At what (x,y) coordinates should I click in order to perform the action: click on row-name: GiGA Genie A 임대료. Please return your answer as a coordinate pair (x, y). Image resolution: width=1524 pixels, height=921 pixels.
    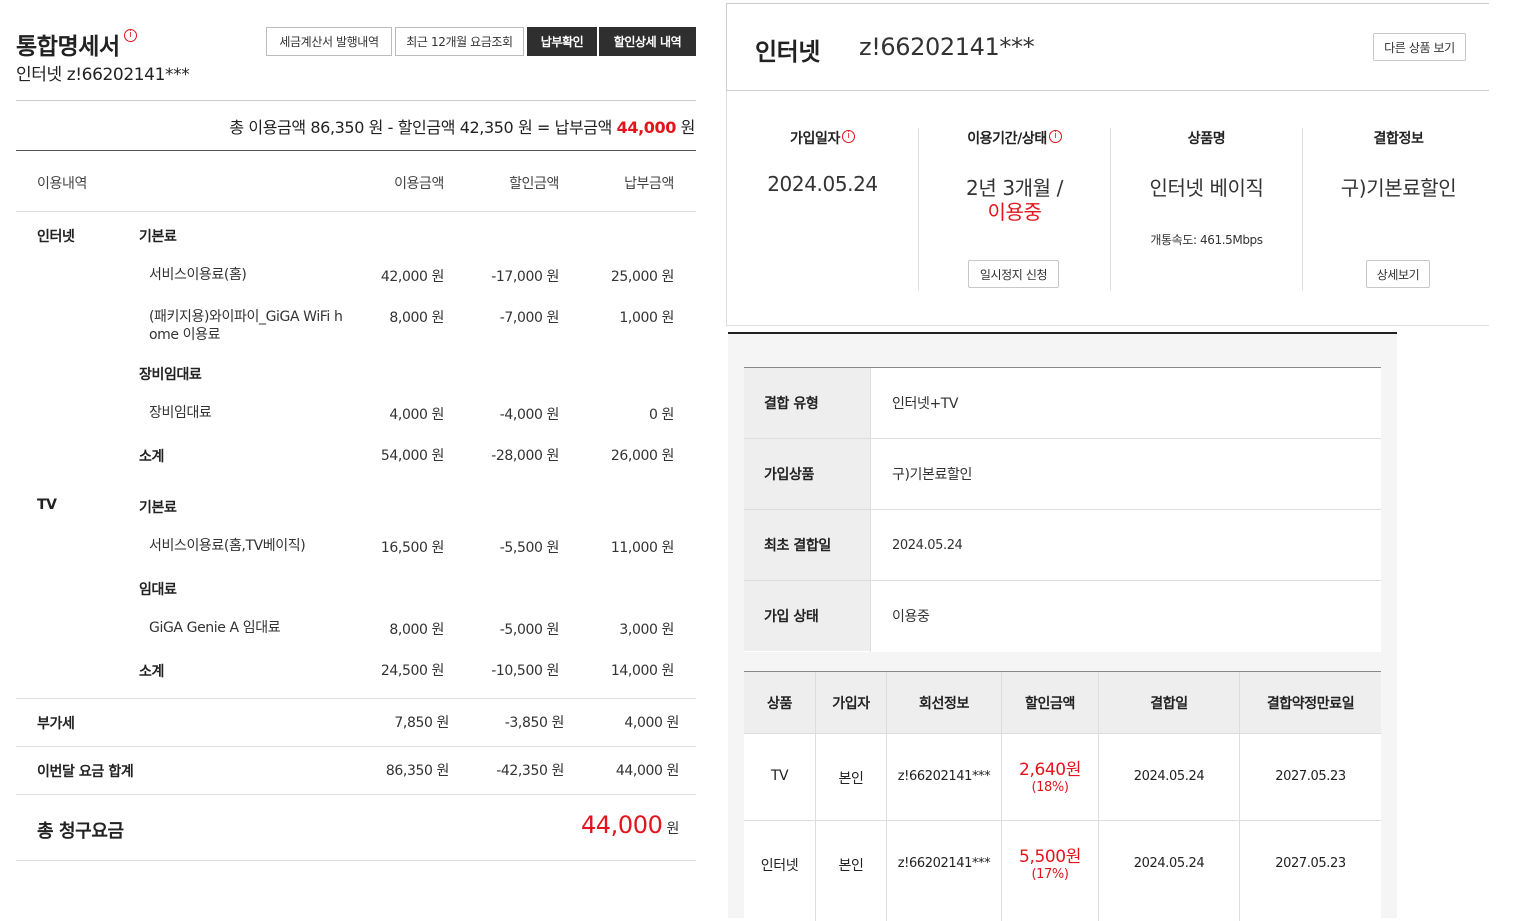
    Looking at the image, I should click on (215, 628).